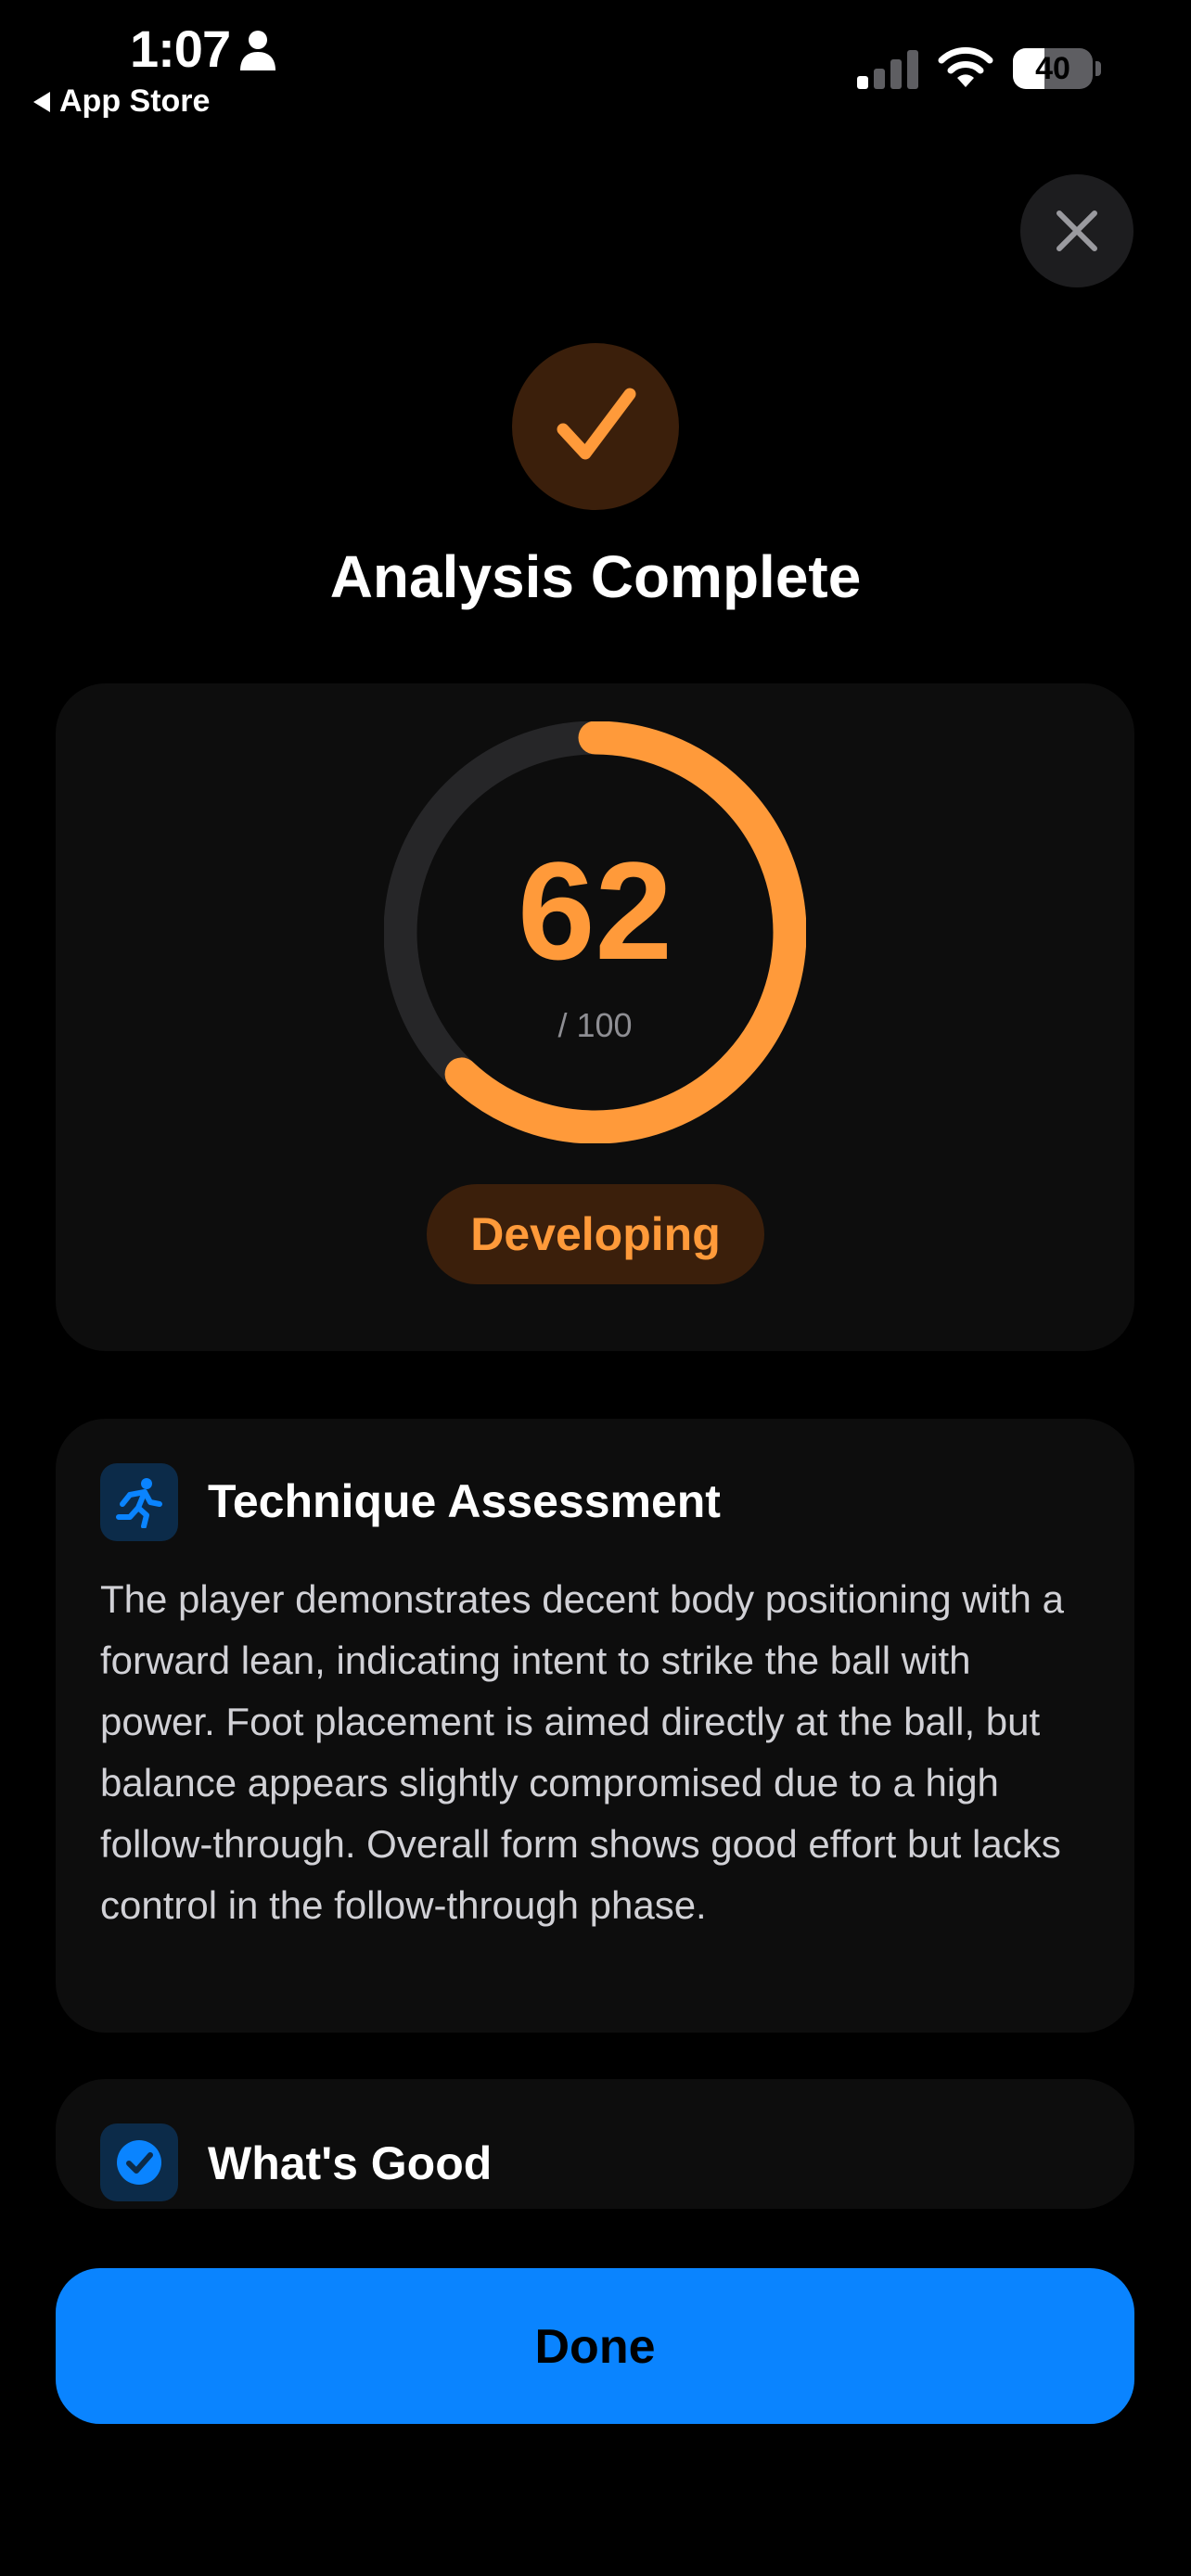 The height and width of the screenshot is (2576, 1191). What do you see at coordinates (595, 2346) in the screenshot?
I see `done-button: Done` at bounding box center [595, 2346].